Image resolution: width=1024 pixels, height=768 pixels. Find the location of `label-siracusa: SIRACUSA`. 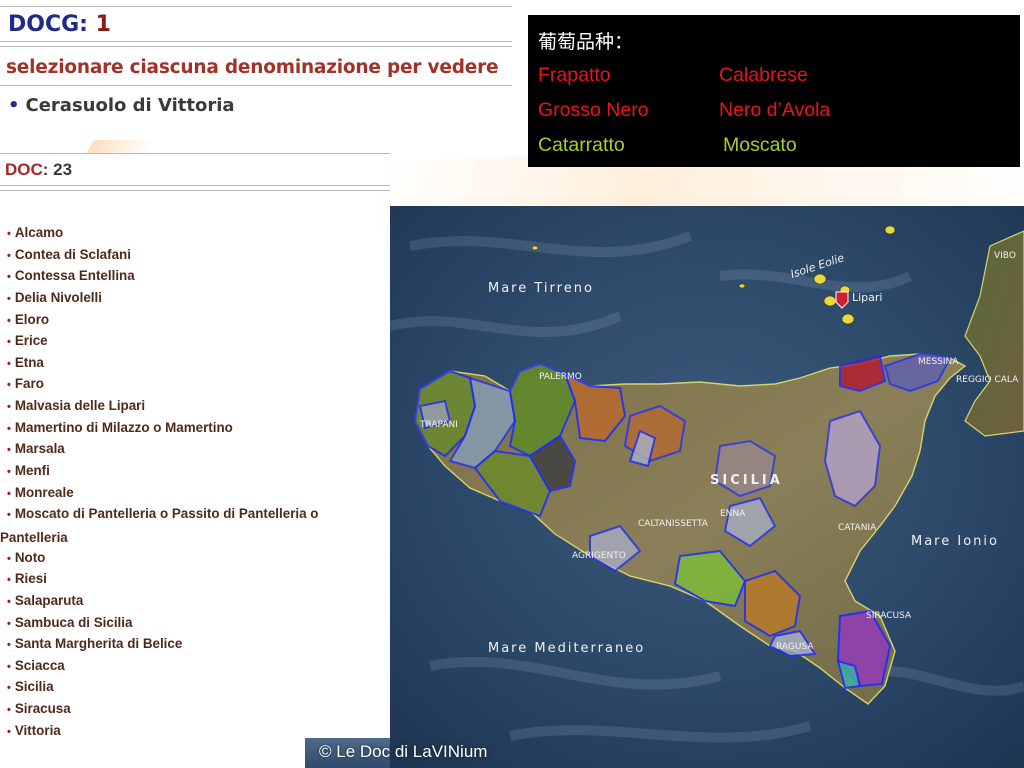

label-siracusa: SIRACUSA is located at coordinates (889, 616).